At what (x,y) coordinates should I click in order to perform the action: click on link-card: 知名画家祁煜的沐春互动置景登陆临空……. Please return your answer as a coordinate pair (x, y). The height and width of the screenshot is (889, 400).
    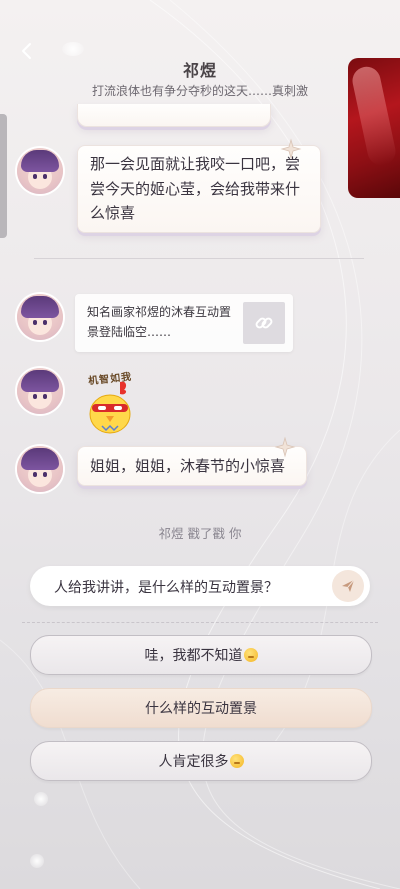
    Looking at the image, I should click on (184, 323).